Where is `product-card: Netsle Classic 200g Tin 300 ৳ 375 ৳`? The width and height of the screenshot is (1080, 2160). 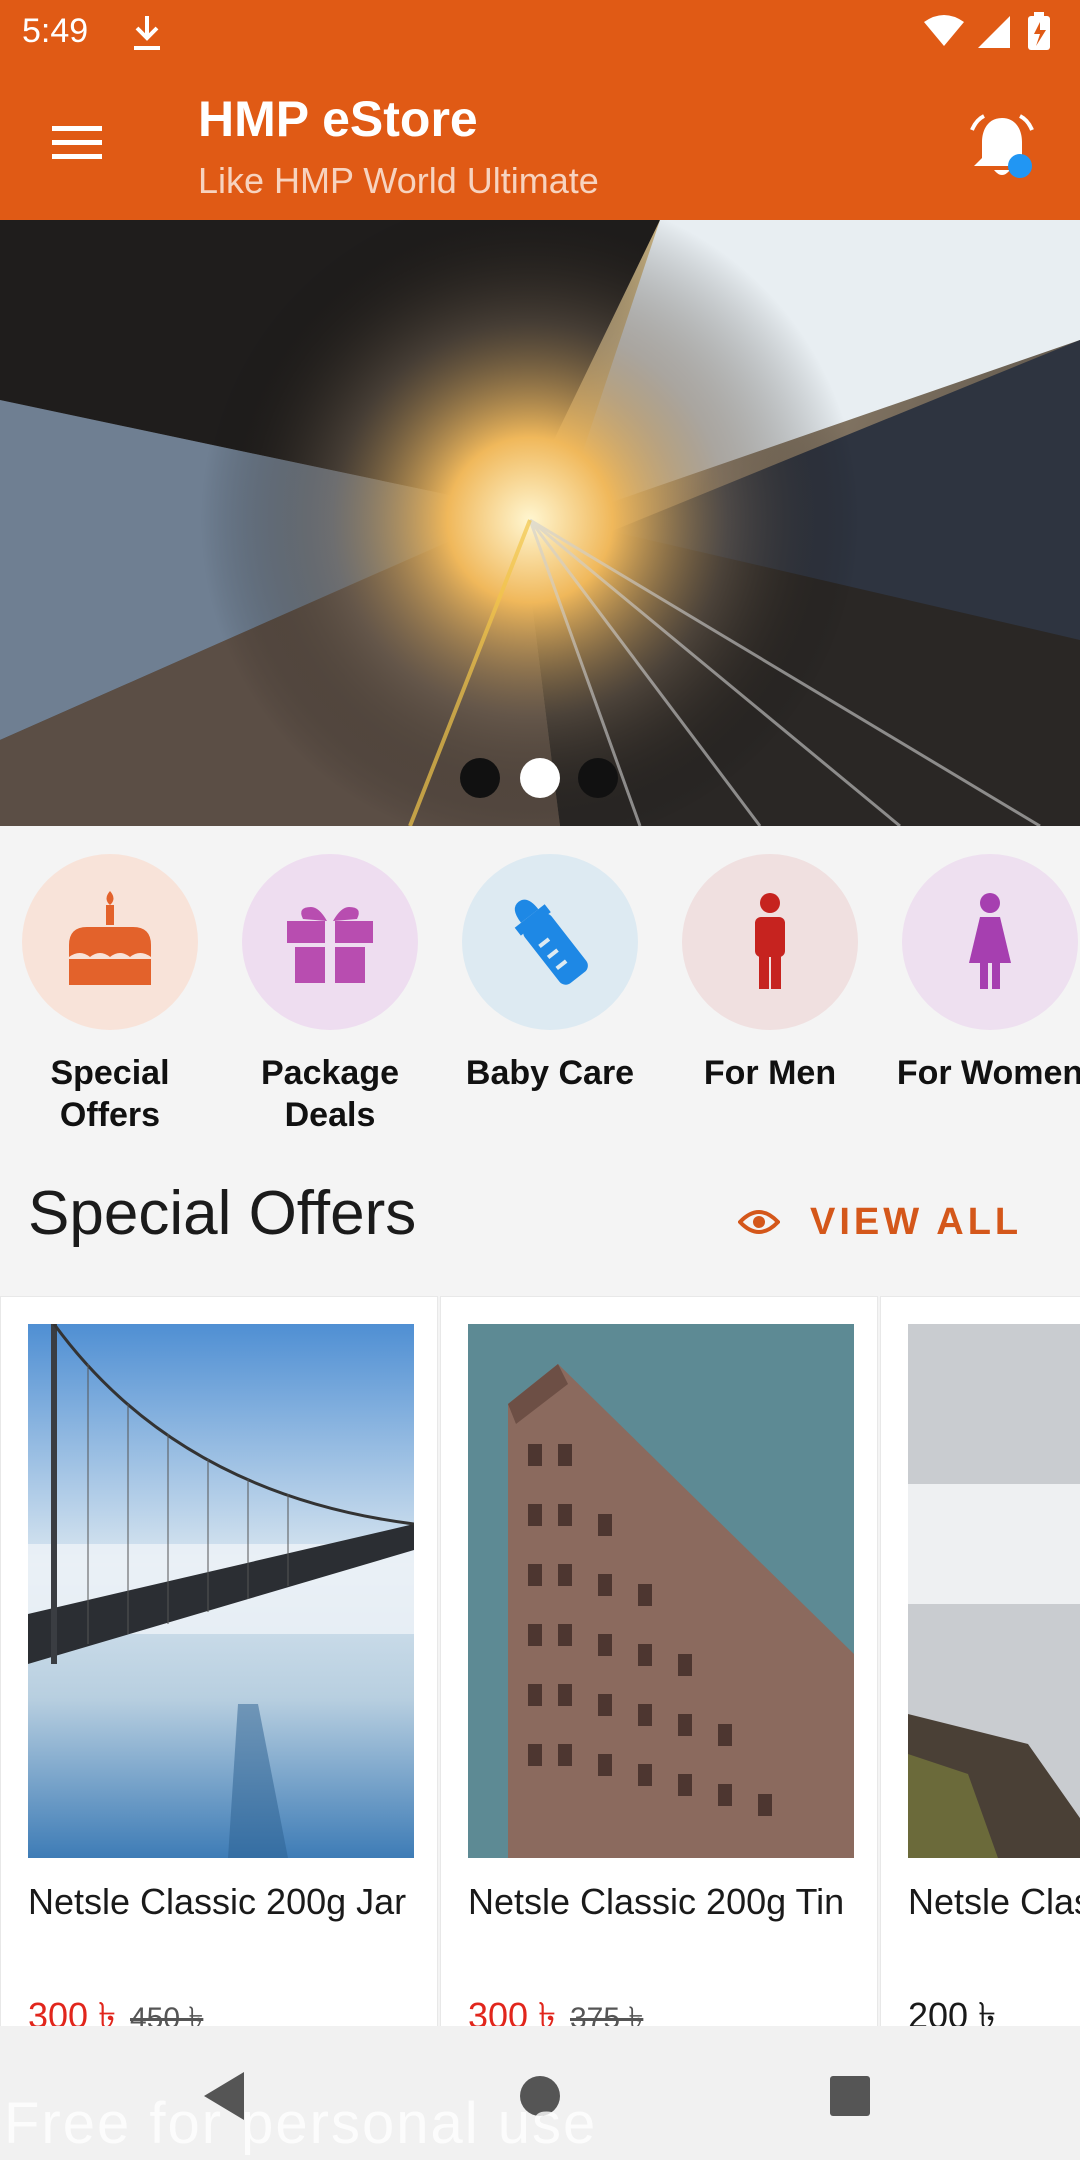
product-card: Netsle Classic 200g Tin 300 ৳ 375 ৳ is located at coordinates (659, 1661).